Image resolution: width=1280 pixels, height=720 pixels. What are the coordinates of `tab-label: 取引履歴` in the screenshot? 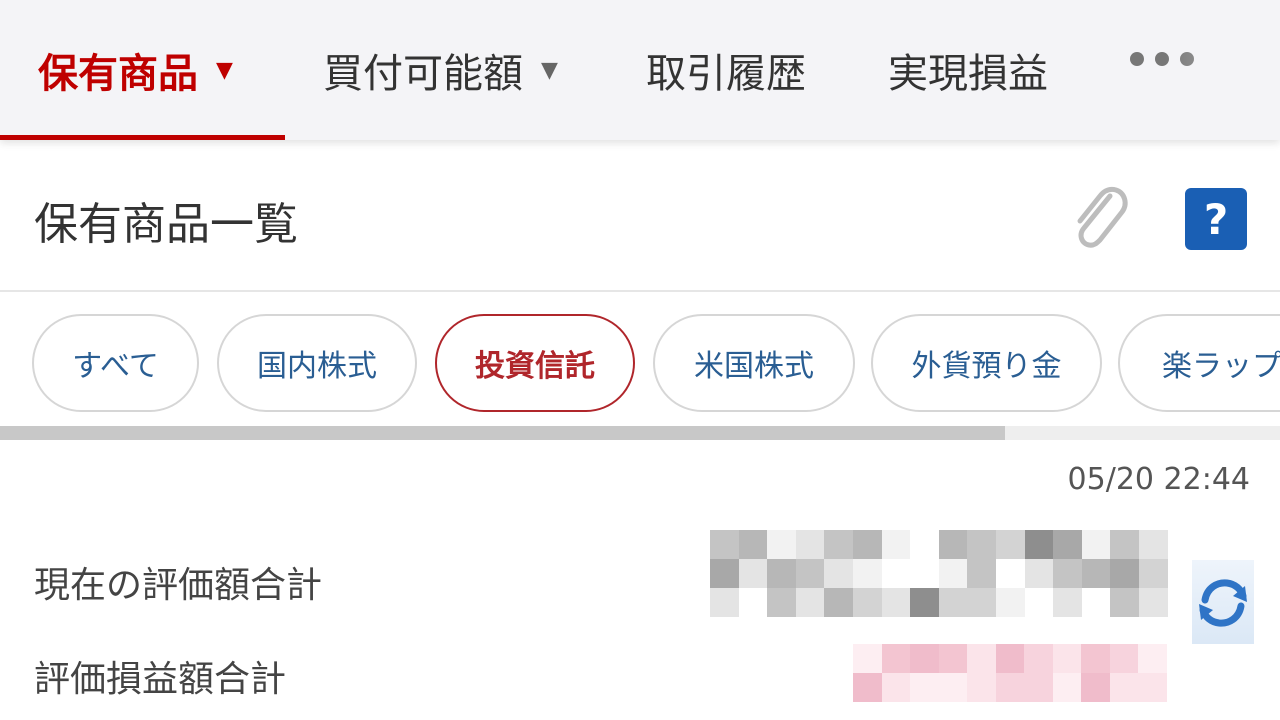 It's located at (726, 74).